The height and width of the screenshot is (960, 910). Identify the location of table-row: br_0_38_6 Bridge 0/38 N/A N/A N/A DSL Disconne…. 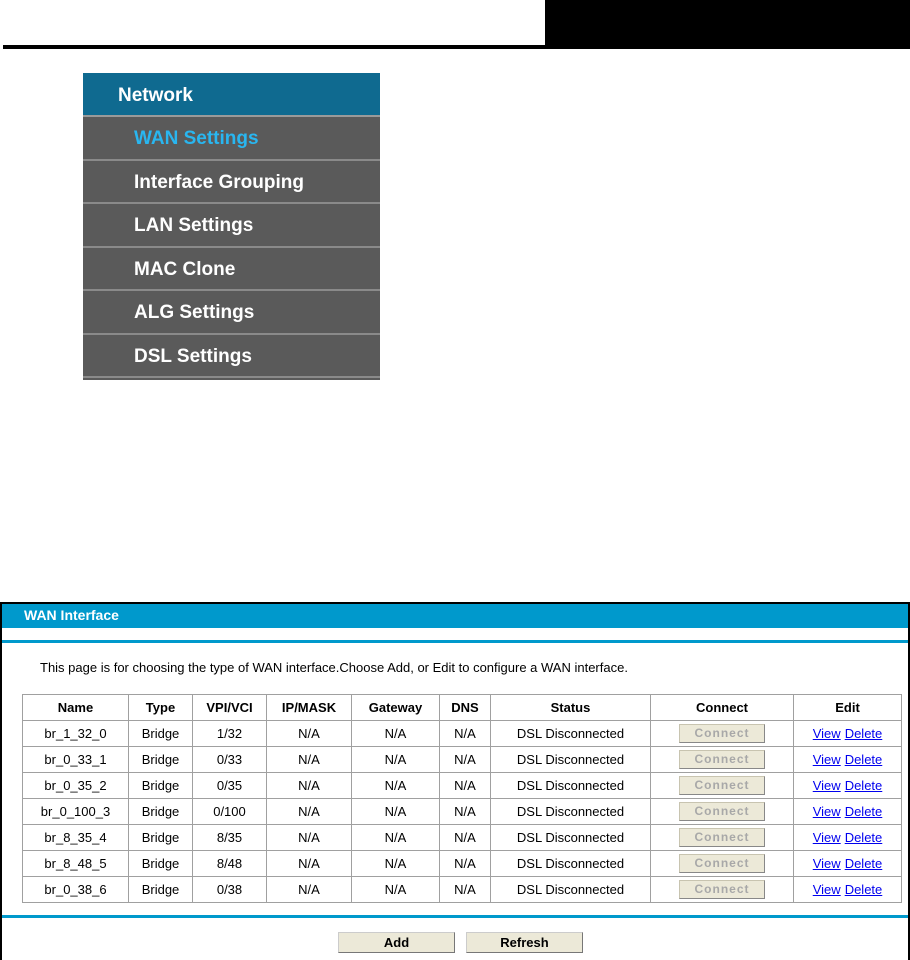
(462, 889).